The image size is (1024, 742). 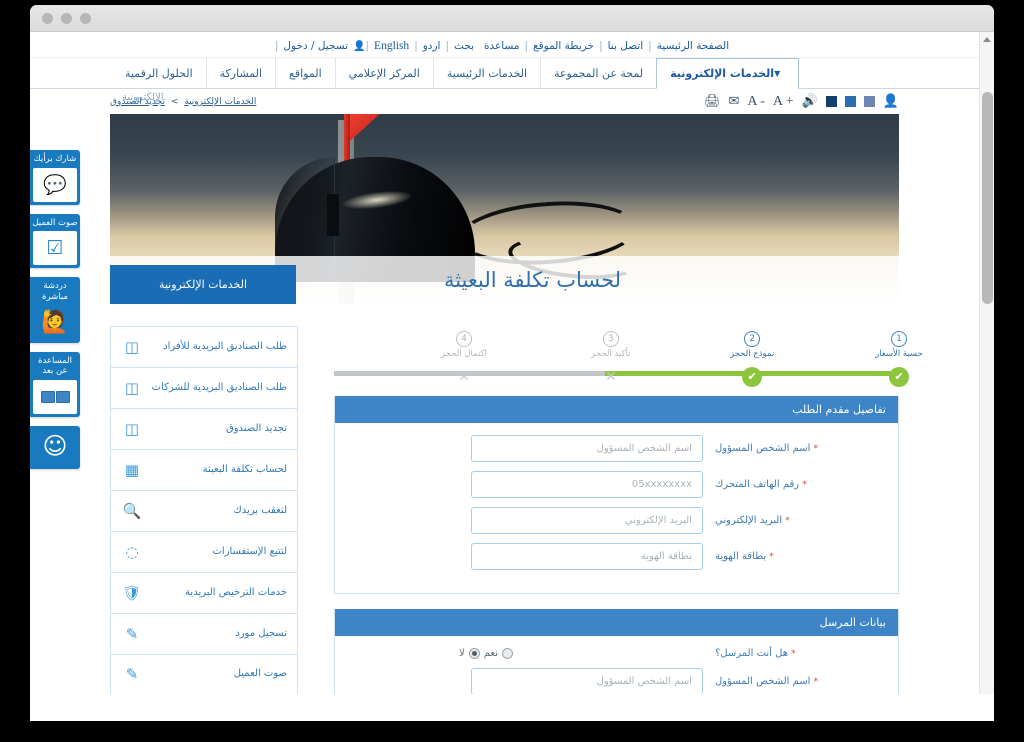 I want to click on nav-tab-main-services: الخدمات الرئيسية, so click(x=486, y=73).